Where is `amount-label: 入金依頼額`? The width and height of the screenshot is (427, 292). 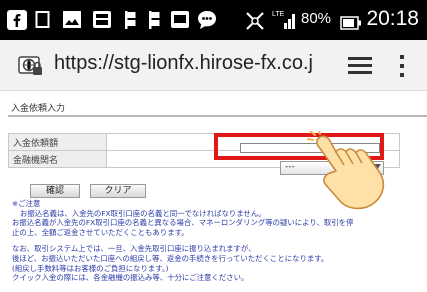
amount-label: 入金依頼額 is located at coordinates (57, 142).